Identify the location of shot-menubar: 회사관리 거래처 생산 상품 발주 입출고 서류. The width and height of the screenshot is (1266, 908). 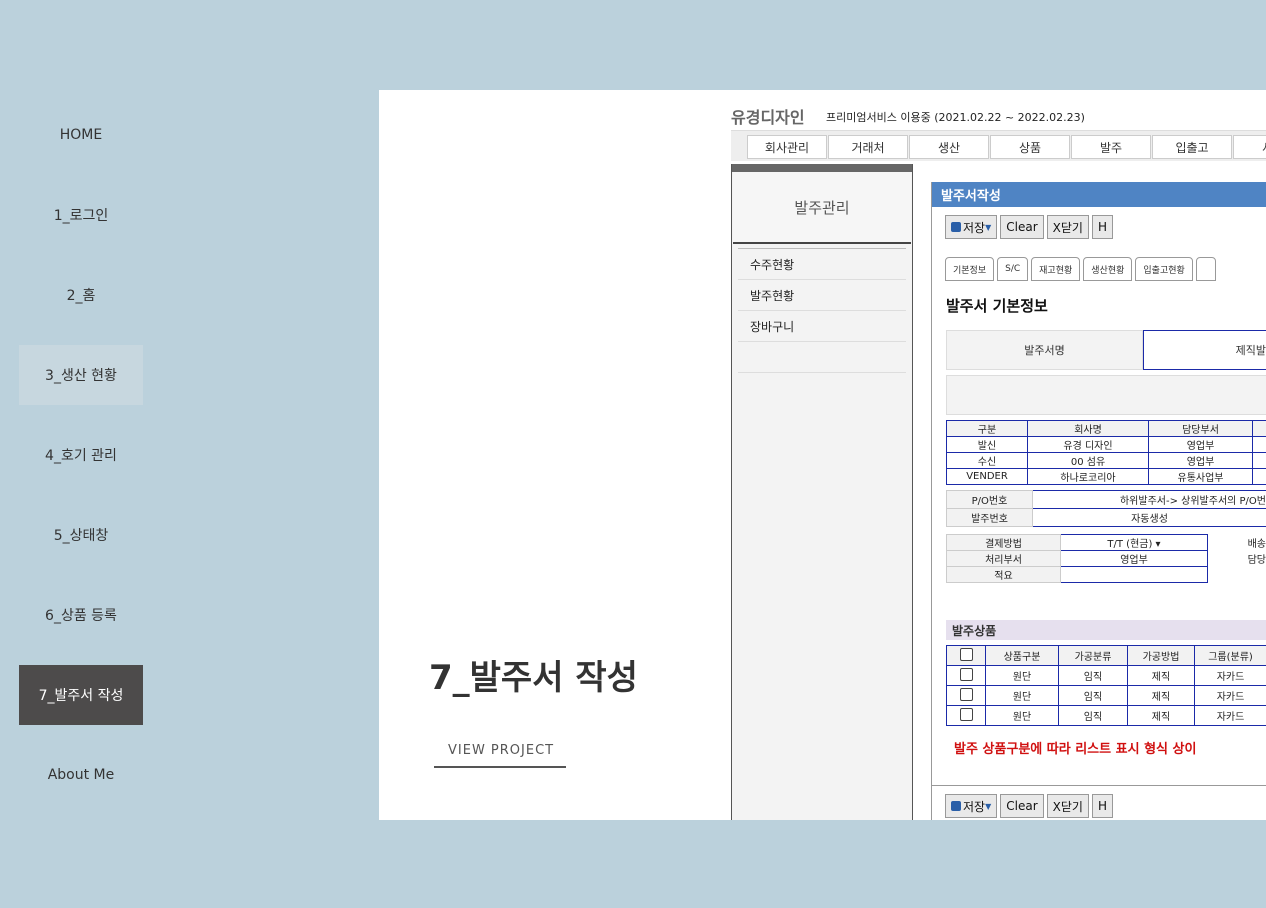
(998, 145).